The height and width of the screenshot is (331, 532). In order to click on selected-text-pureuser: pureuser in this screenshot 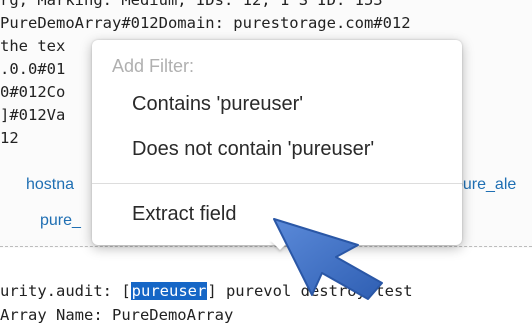, I will do `click(169, 291)`.